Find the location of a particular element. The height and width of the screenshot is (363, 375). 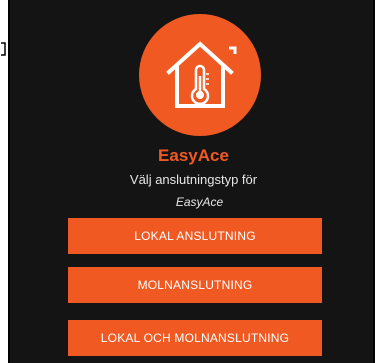

edge-bracket-icon is located at coordinates (3, 49).